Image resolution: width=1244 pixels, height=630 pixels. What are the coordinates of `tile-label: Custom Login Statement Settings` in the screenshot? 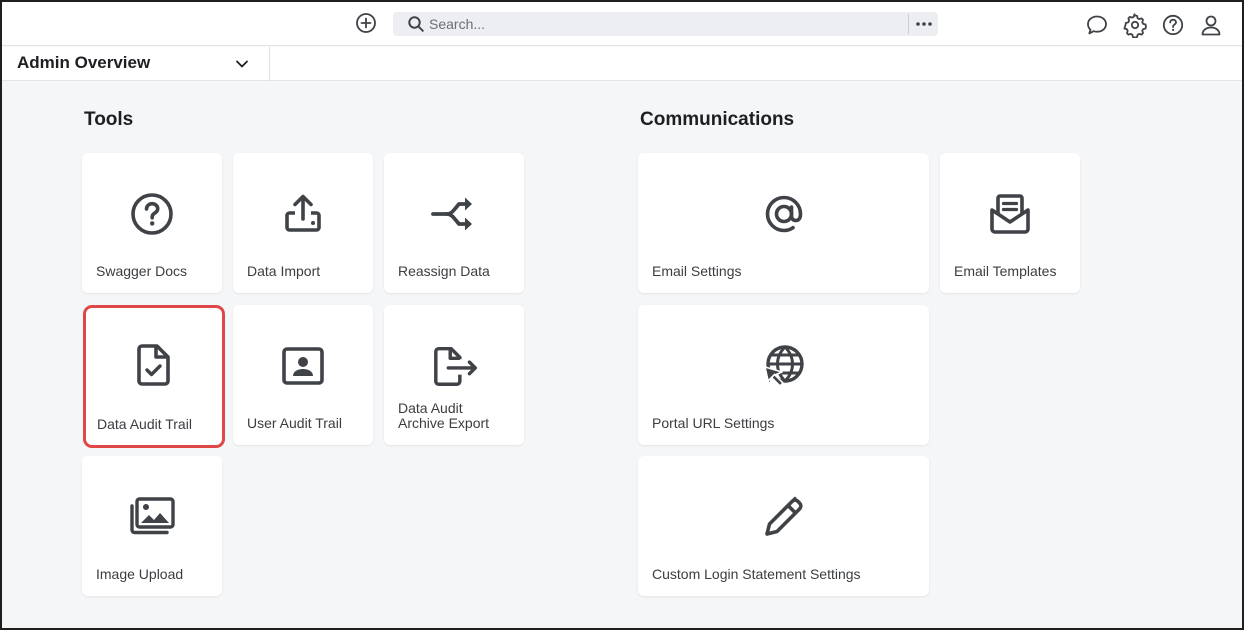 It's located at (756, 574).